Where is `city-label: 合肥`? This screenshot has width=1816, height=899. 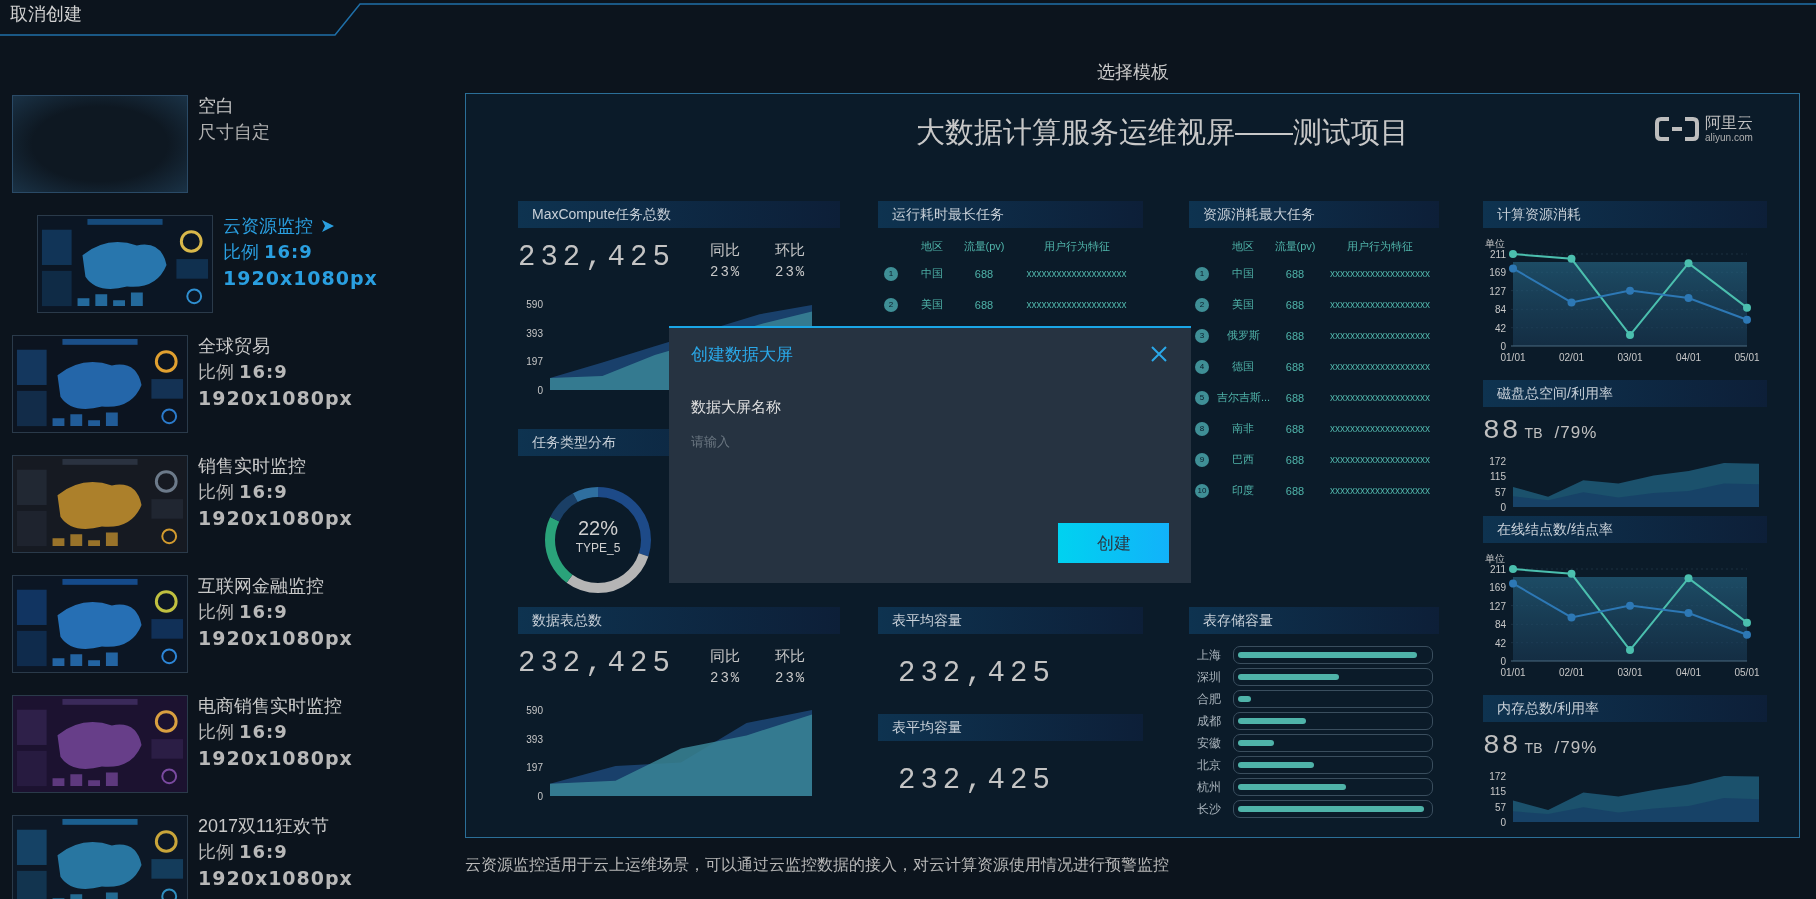
city-label: 合肥 is located at coordinates (1209, 699).